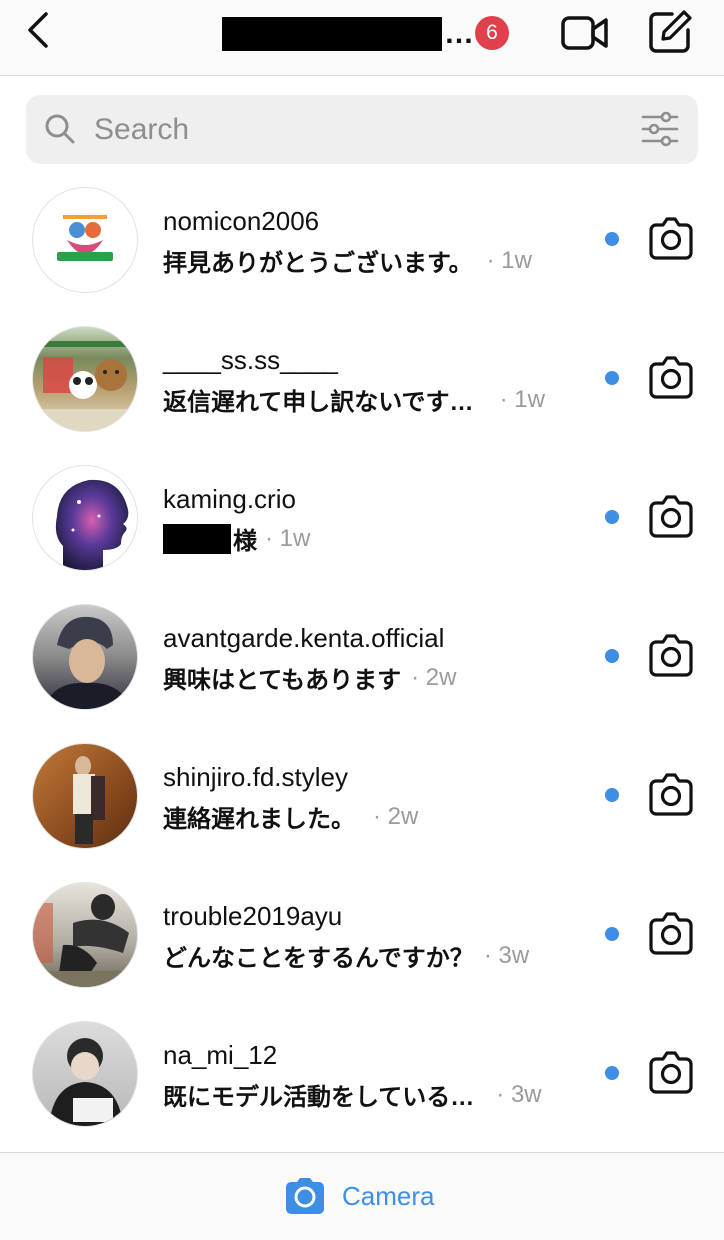 Image resolution: width=724 pixels, height=1240 pixels. What do you see at coordinates (362, 1073) in the screenshot?
I see `conversation-row: na_mi_12 既にモデル活動をしている… · 3w` at bounding box center [362, 1073].